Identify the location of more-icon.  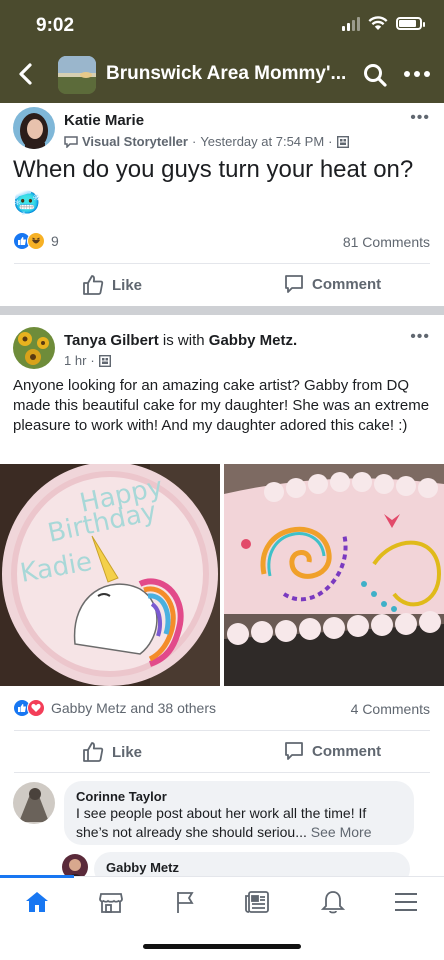
(417, 74).